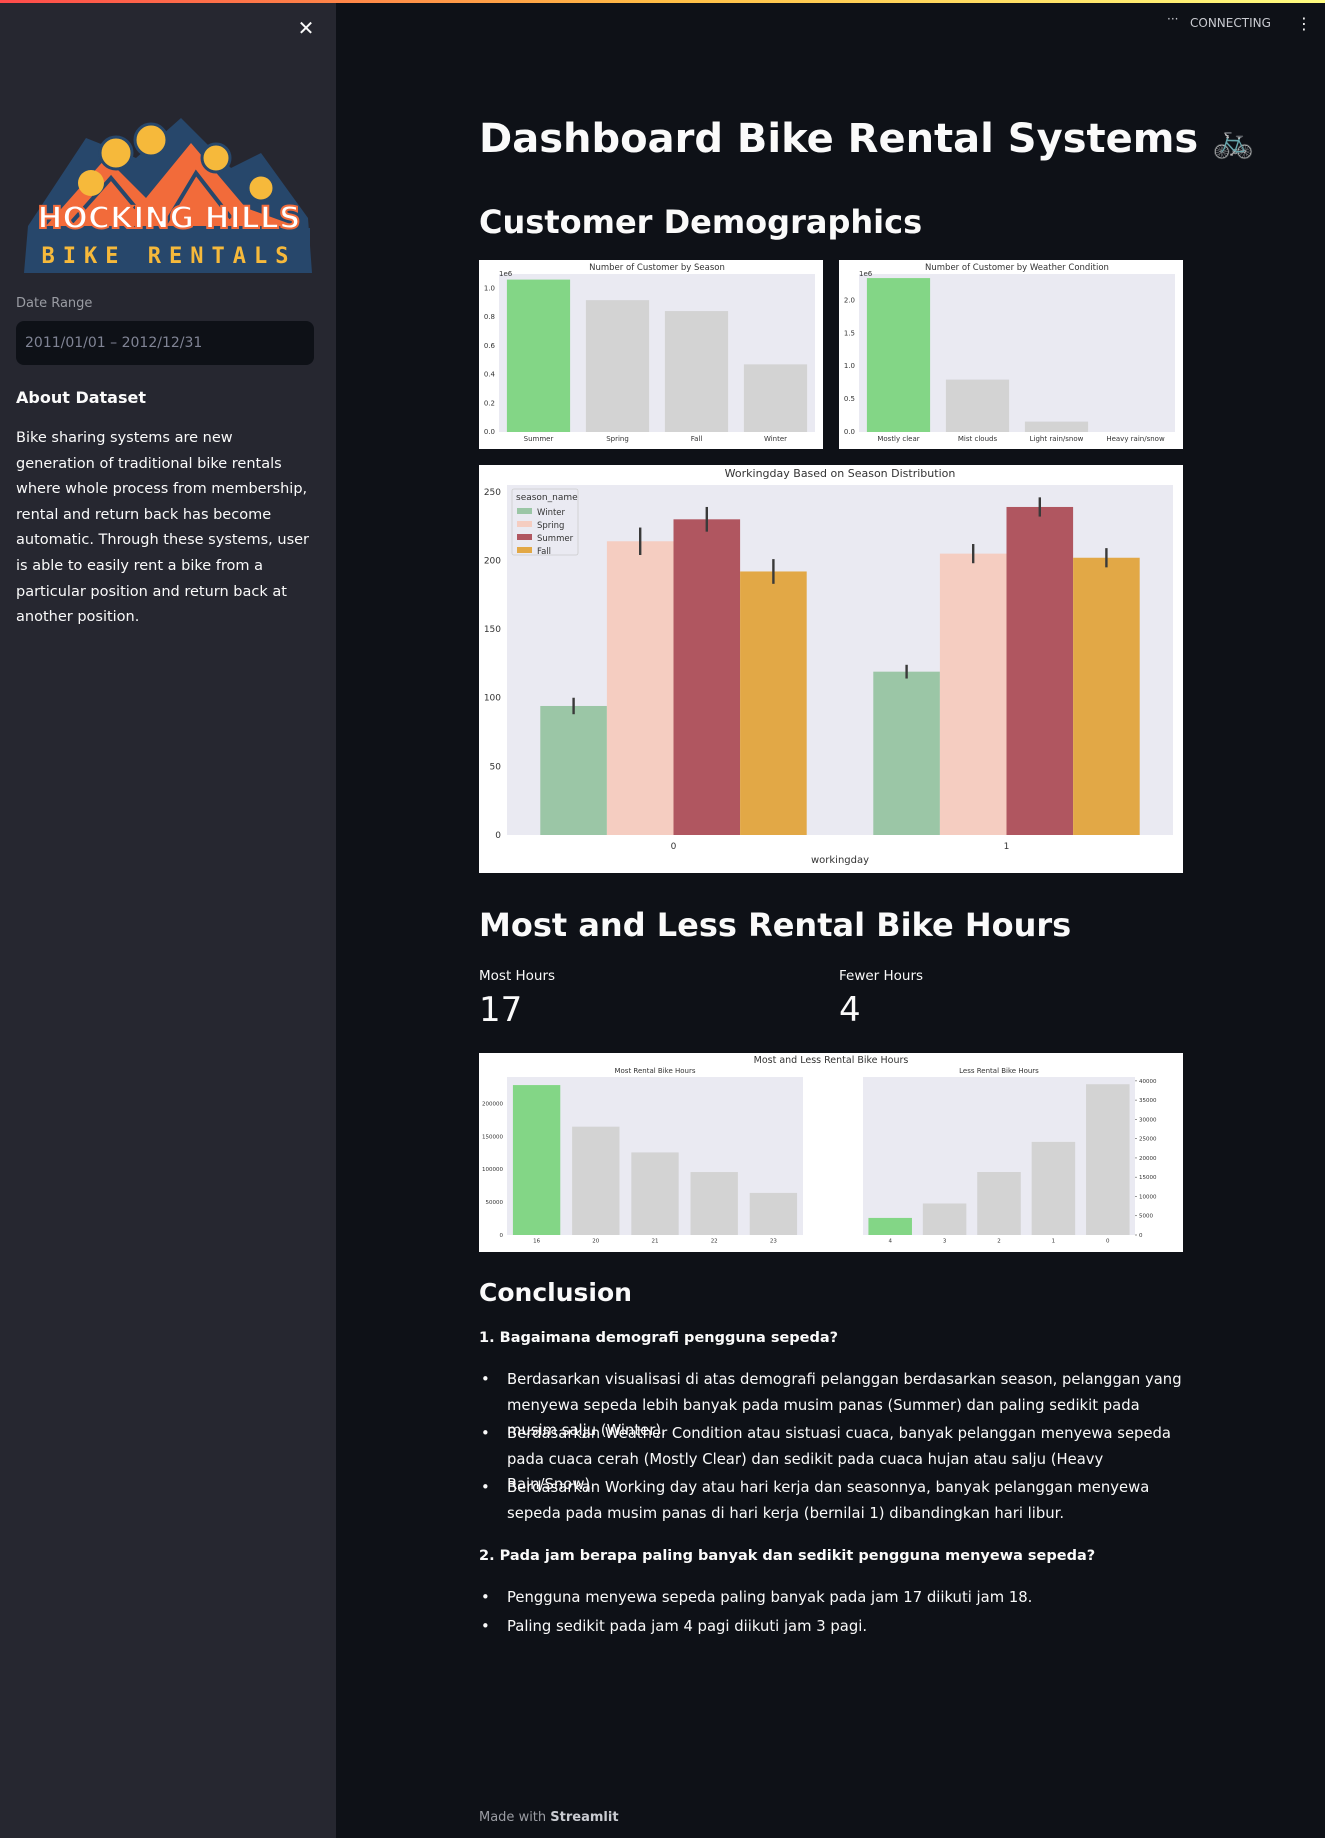 Image resolution: width=1325 pixels, height=1838 pixels. What do you see at coordinates (840, 473) in the screenshot?
I see `chart-title: Workingday Based on Season Distribution` at bounding box center [840, 473].